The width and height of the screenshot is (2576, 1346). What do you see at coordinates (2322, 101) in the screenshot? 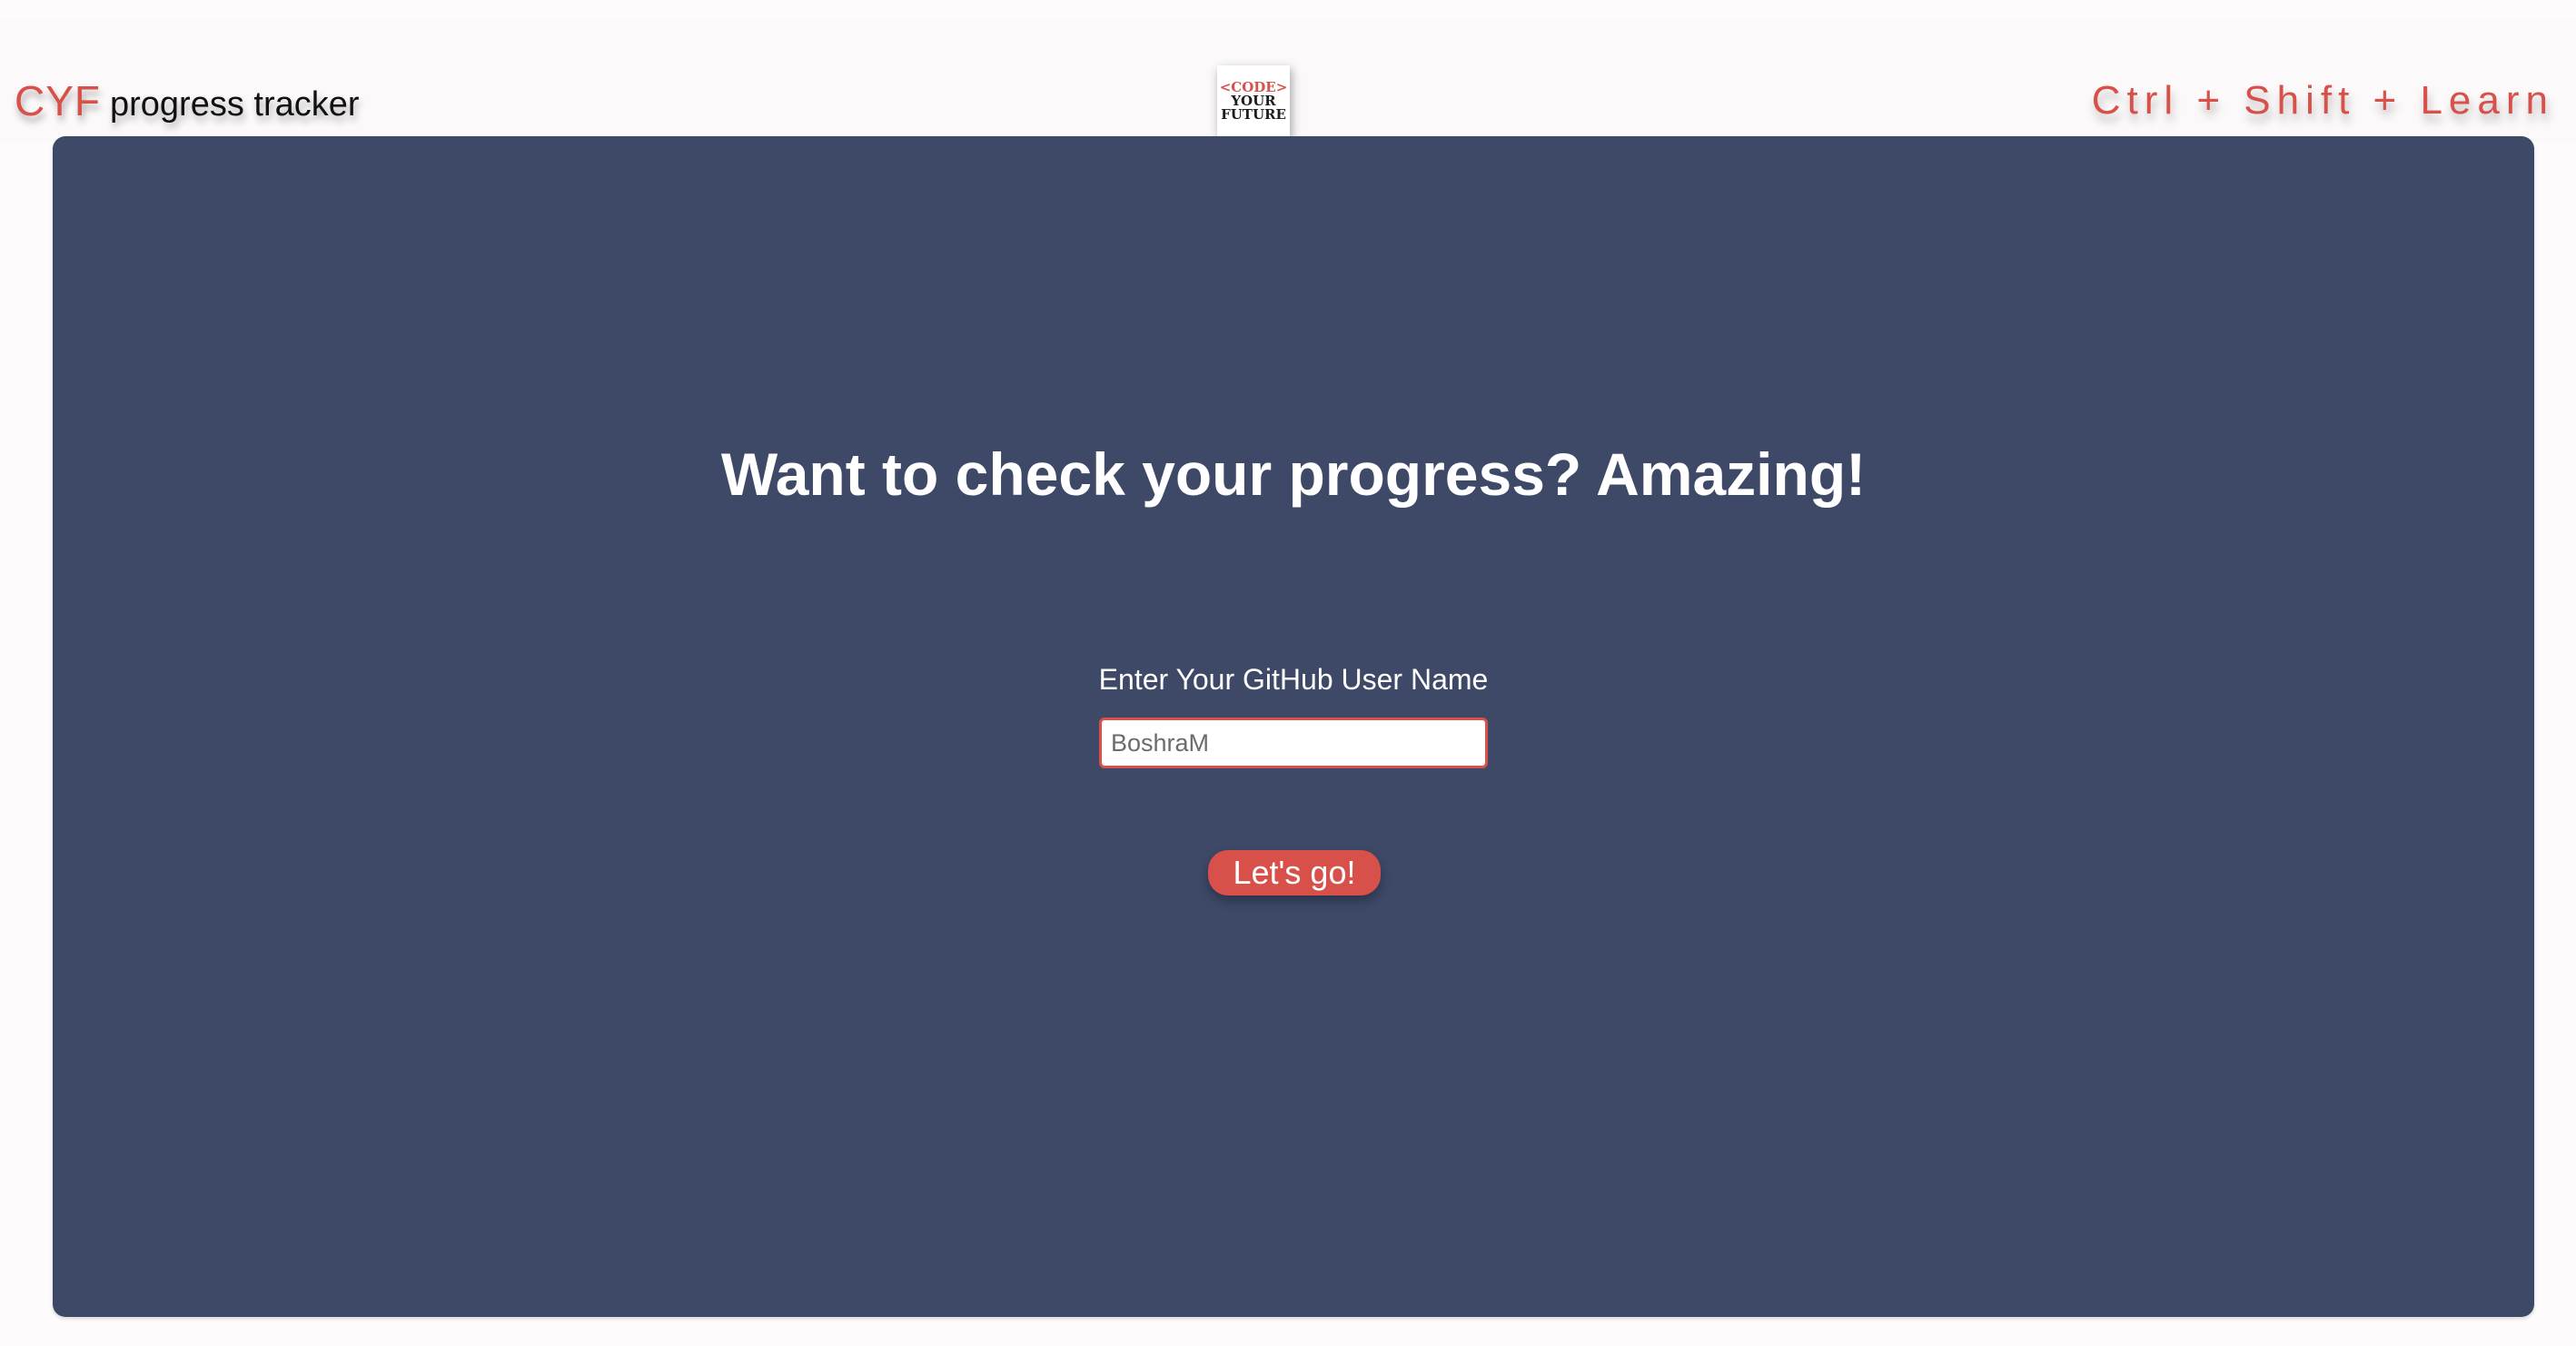
I see `tagline: Ctrl + Shift + Learn` at bounding box center [2322, 101].